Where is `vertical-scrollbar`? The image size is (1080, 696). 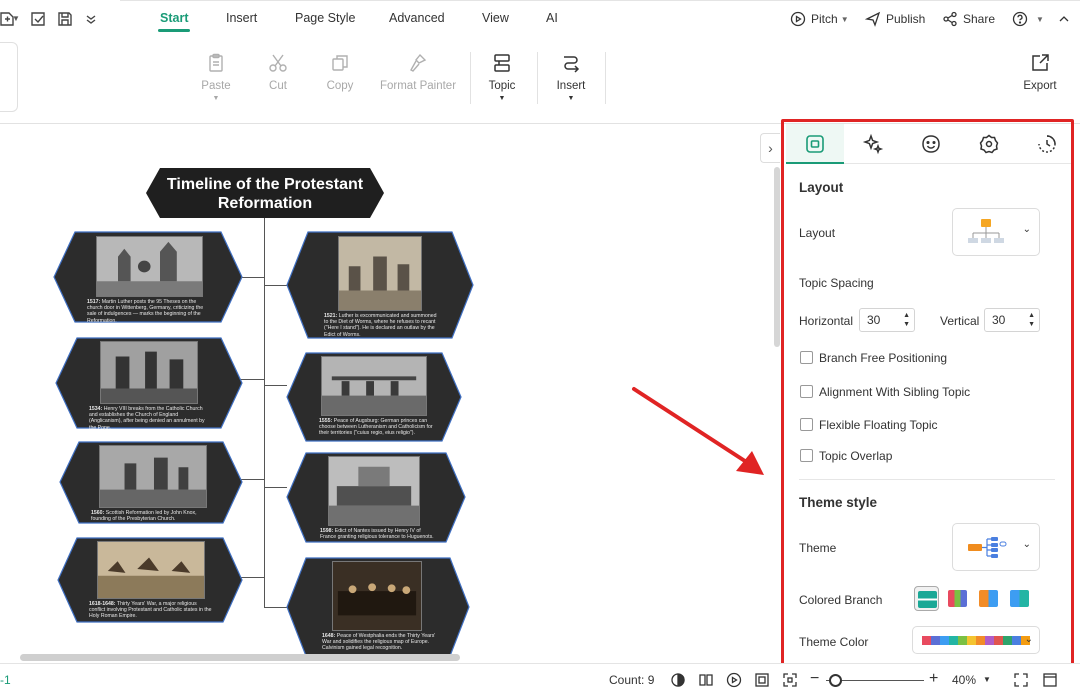
vertical-scrollbar is located at coordinates (777, 257).